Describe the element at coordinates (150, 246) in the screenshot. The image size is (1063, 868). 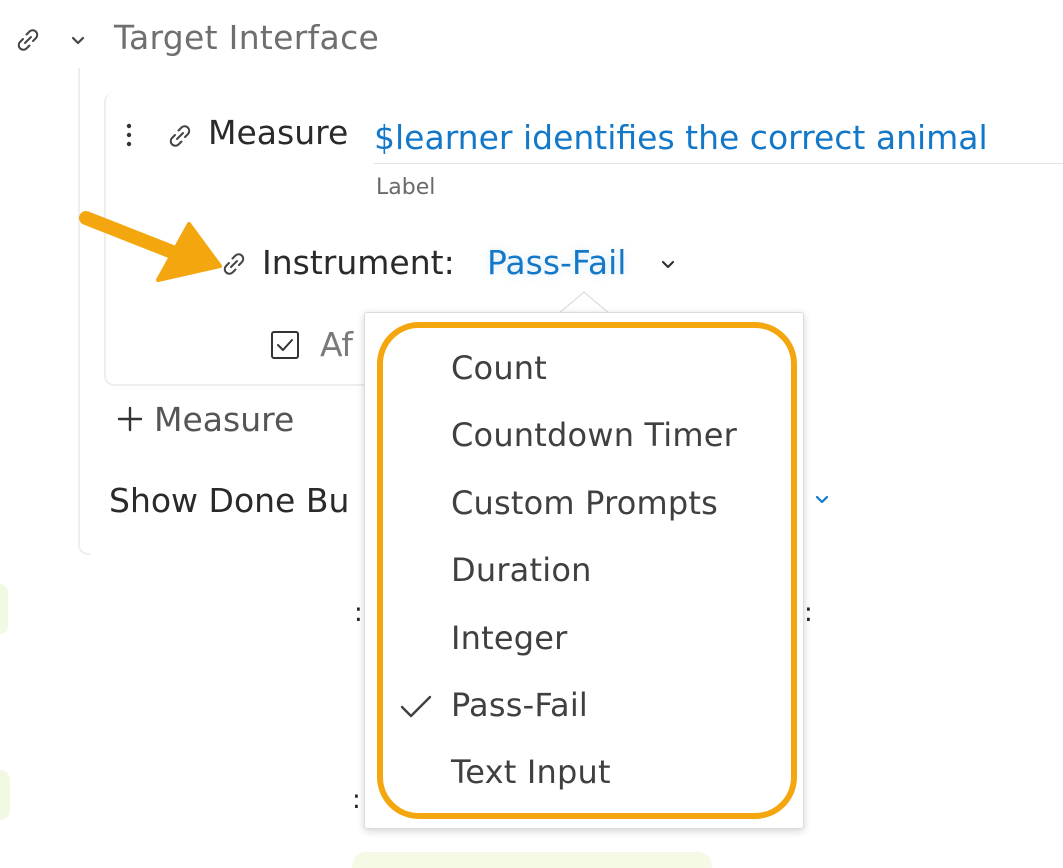
I see `arrow-icon` at that location.